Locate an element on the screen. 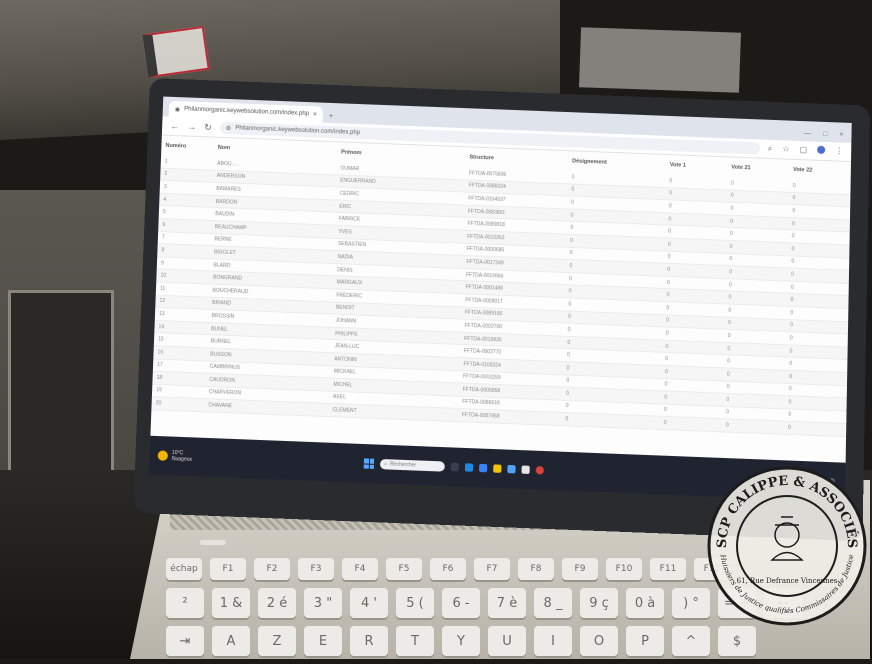 The height and width of the screenshot is (664, 872). windows-start-icon is located at coordinates (369, 463).